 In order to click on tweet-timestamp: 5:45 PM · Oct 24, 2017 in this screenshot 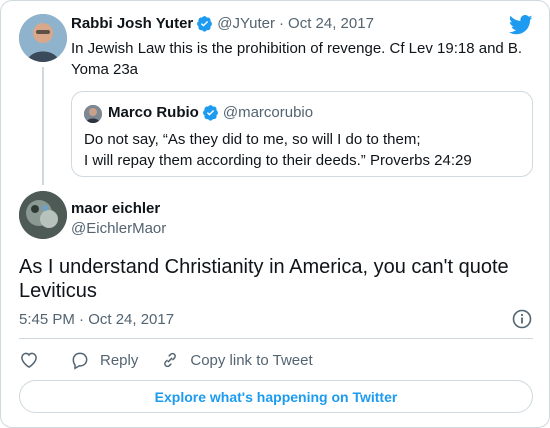, I will do `click(96, 319)`.